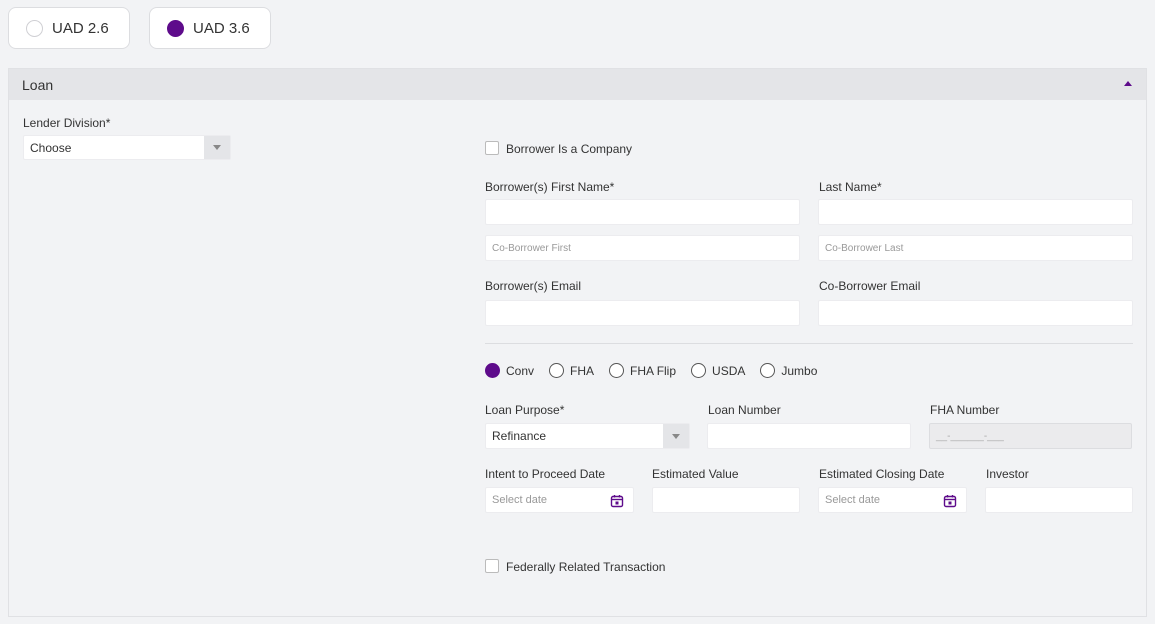  I want to click on loan-purpose-label: Loan Purpose*, so click(525, 410).